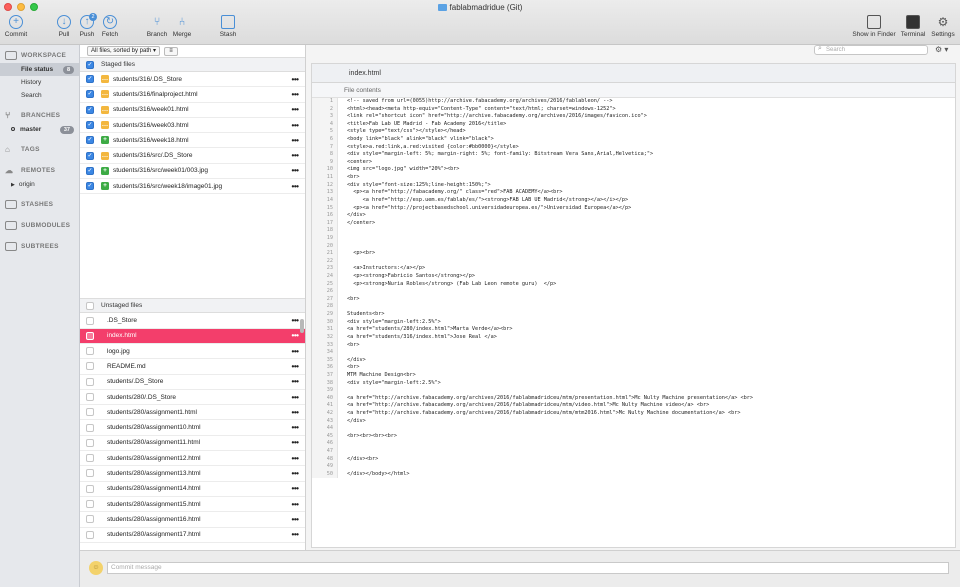  I want to click on unstaged-file-row: students/280/assignment1.html •••, so click(192, 413).